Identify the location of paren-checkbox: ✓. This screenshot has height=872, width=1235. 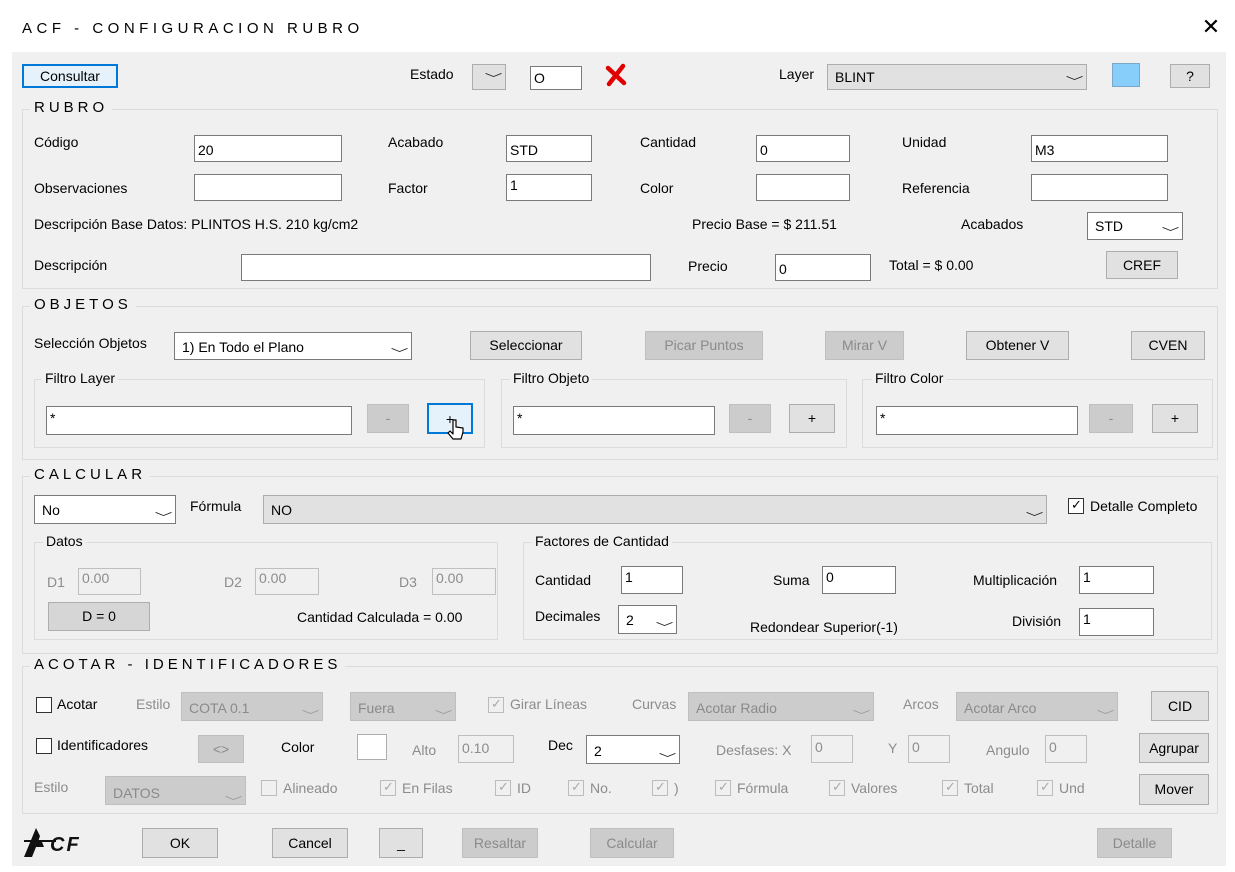
(660, 787).